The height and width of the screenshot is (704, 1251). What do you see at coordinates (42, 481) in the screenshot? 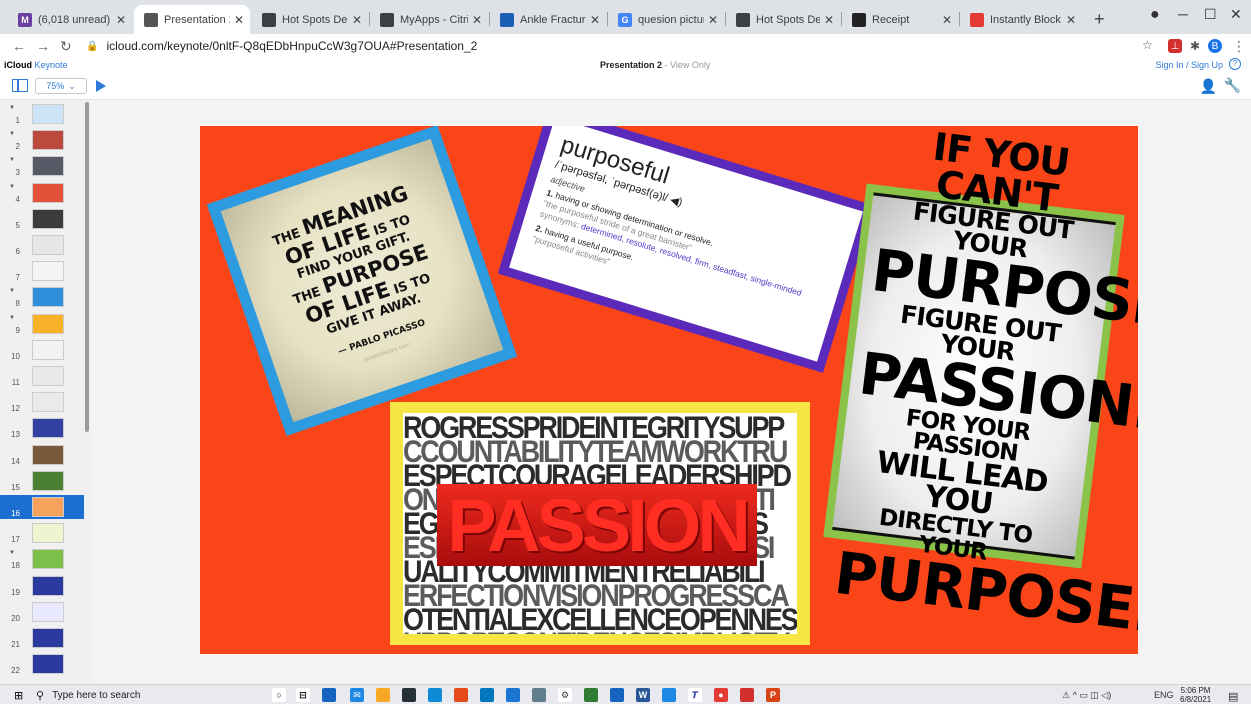
I see `slide-thumbnail: 15` at bounding box center [42, 481].